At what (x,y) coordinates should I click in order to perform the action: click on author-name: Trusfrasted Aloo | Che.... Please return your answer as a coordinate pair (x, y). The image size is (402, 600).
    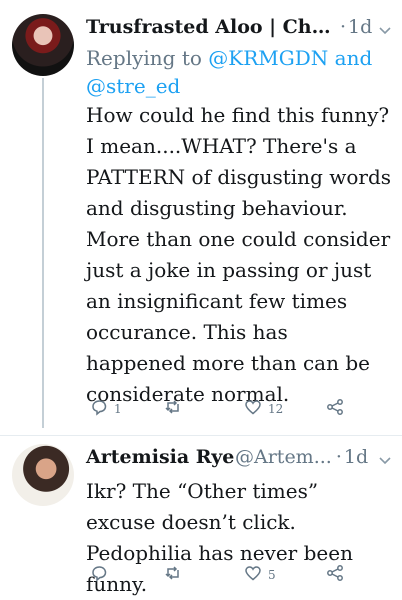
    Looking at the image, I should click on (211, 27).